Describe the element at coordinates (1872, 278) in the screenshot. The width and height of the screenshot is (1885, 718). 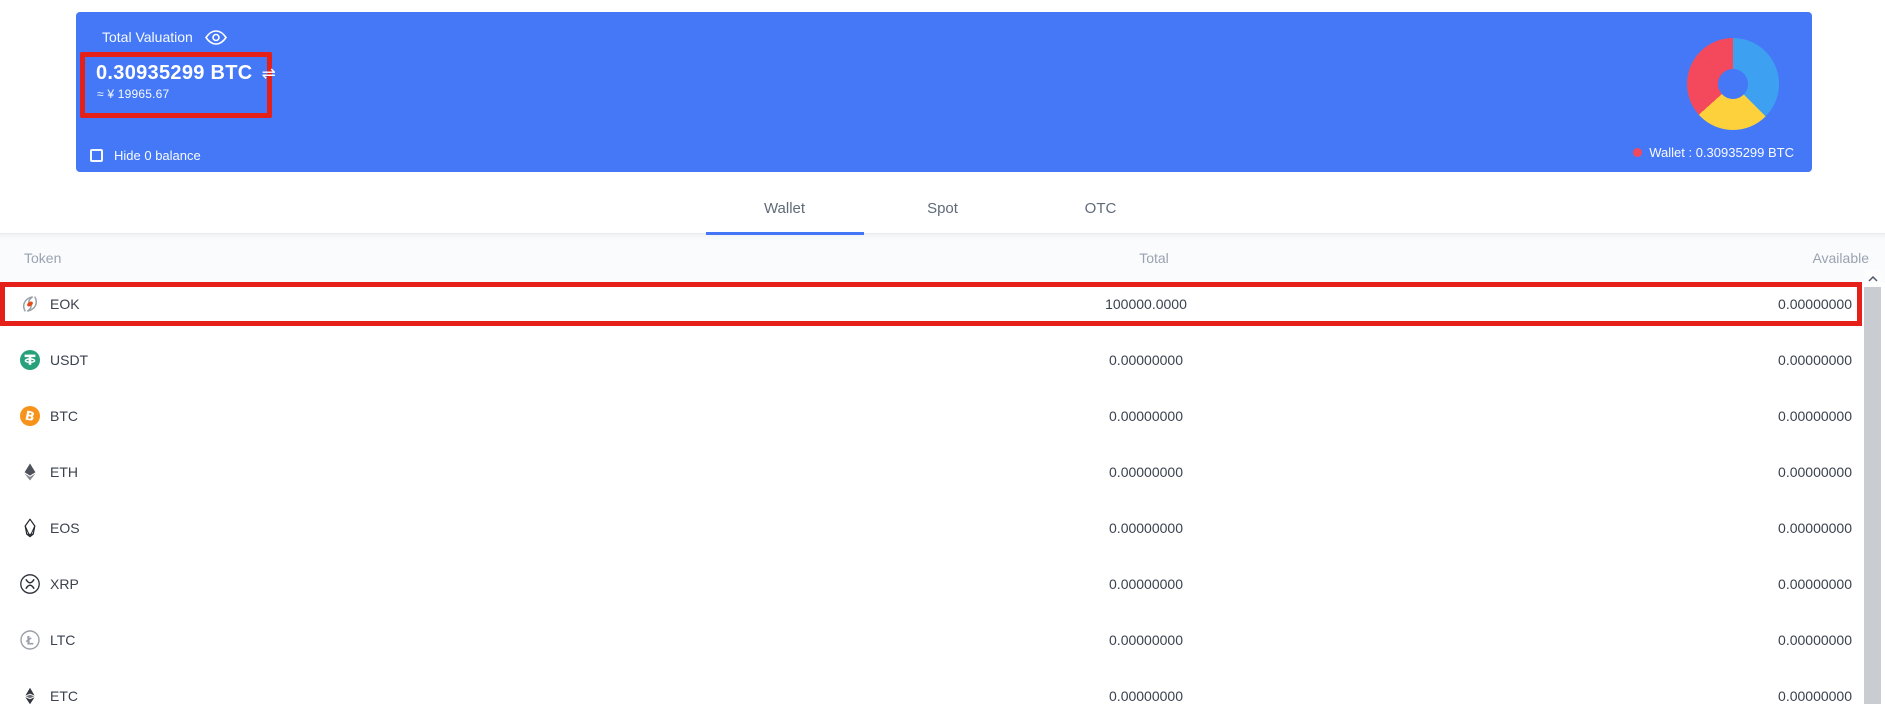
I see `scroll-up-button` at that location.